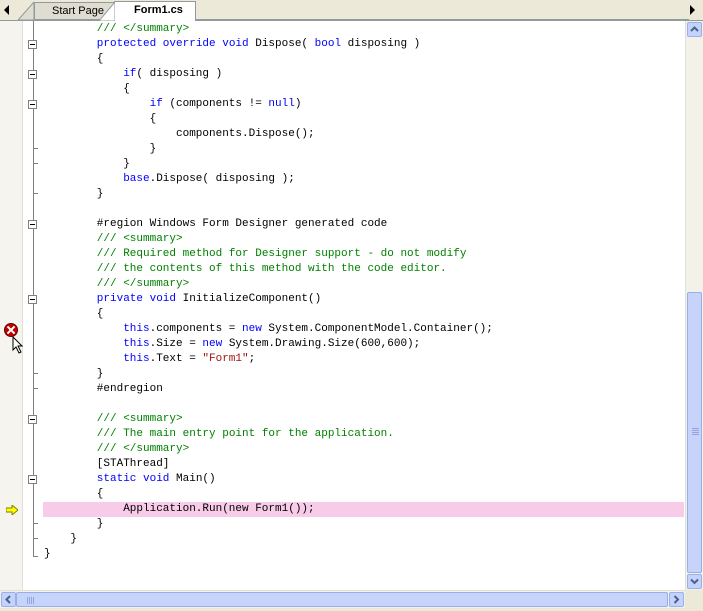 This screenshot has height=611, width=703. What do you see at coordinates (225, 359) in the screenshot?
I see `code-token: "Form1"` at bounding box center [225, 359].